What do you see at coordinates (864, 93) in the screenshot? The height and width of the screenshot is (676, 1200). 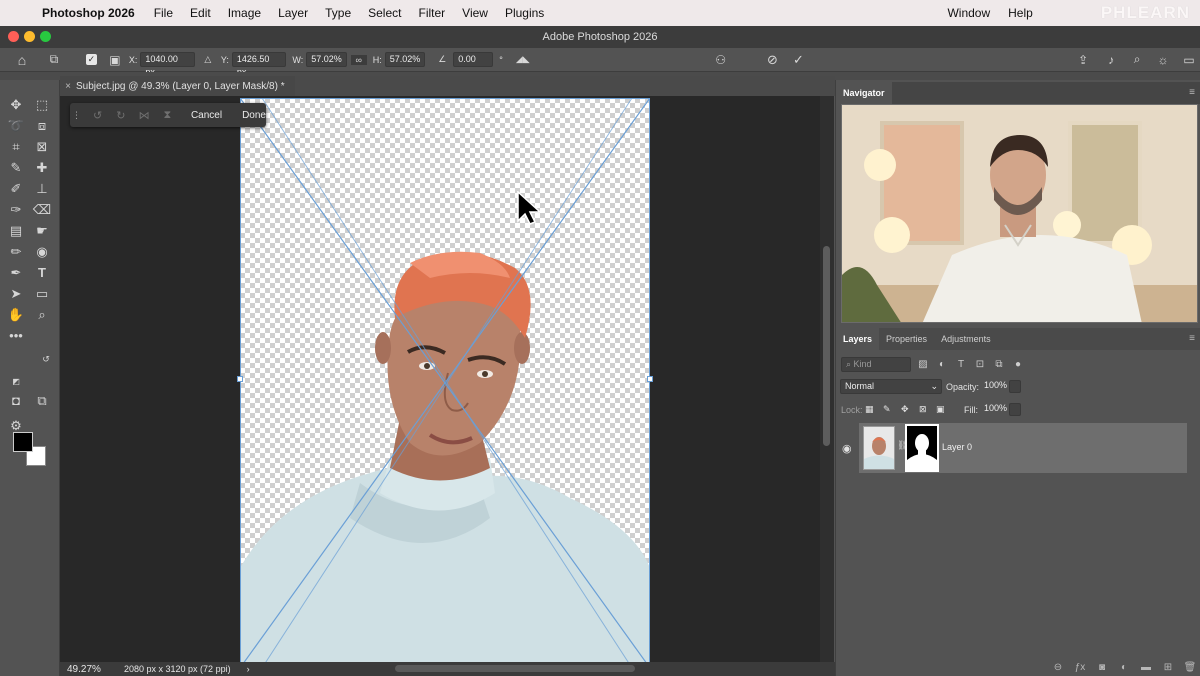 I see `tab-navigator: Navigator` at bounding box center [864, 93].